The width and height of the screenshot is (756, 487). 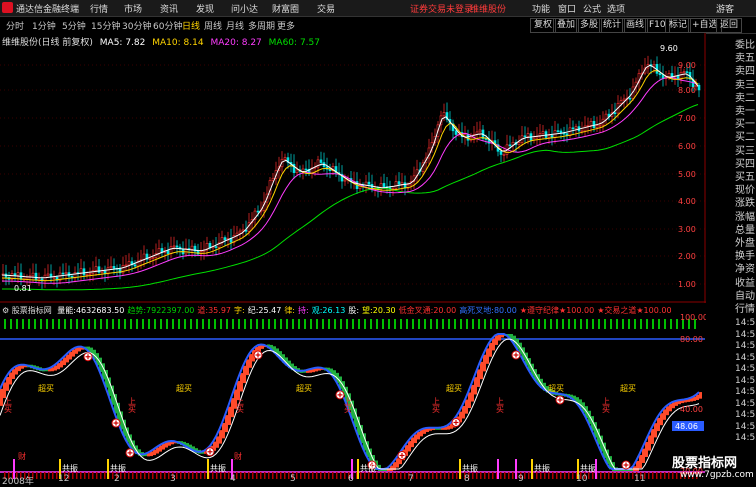 What do you see at coordinates (136, 25) in the screenshot?
I see `period-30min: 30分钟` at bounding box center [136, 25].